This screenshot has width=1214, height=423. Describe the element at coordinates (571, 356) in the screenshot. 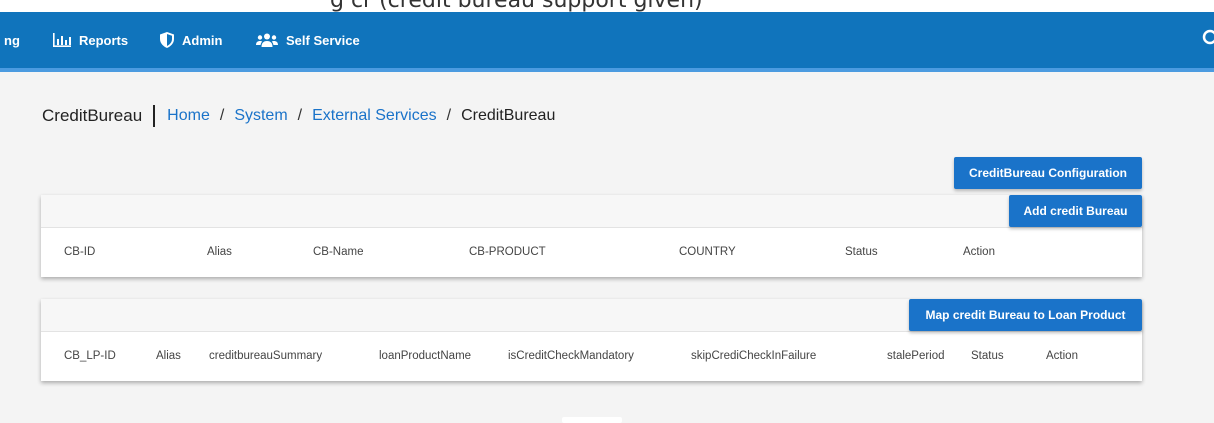

I see `column-header-is-credit-check-mandatory: isCreditCheckMandatory` at that location.